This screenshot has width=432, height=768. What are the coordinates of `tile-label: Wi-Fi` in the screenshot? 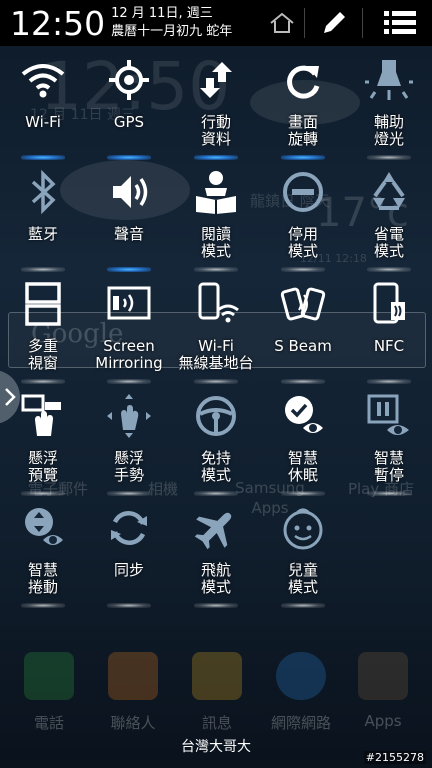 It's located at (43, 122).